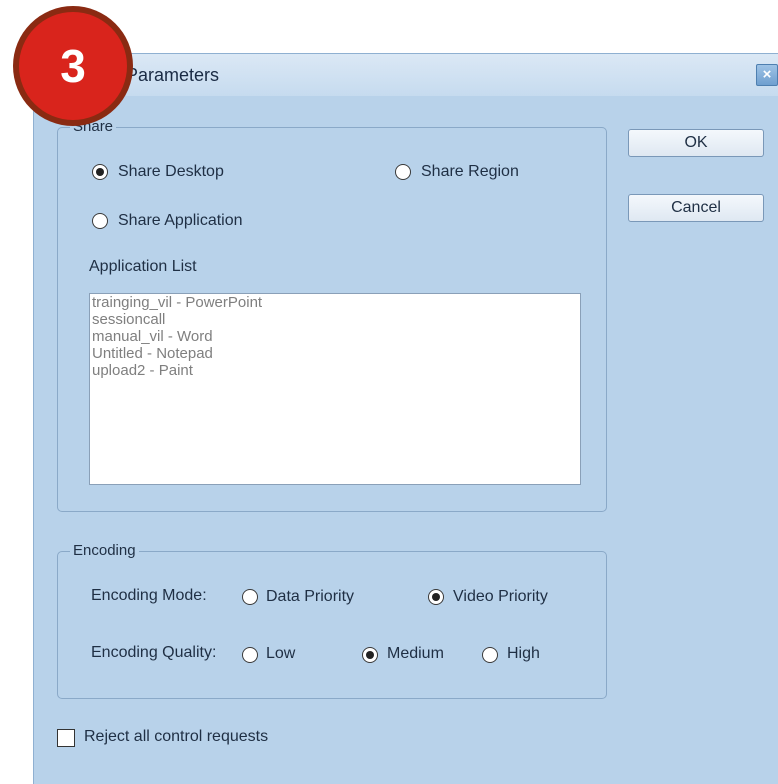  I want to click on step-number-badge: 3, so click(73, 66).